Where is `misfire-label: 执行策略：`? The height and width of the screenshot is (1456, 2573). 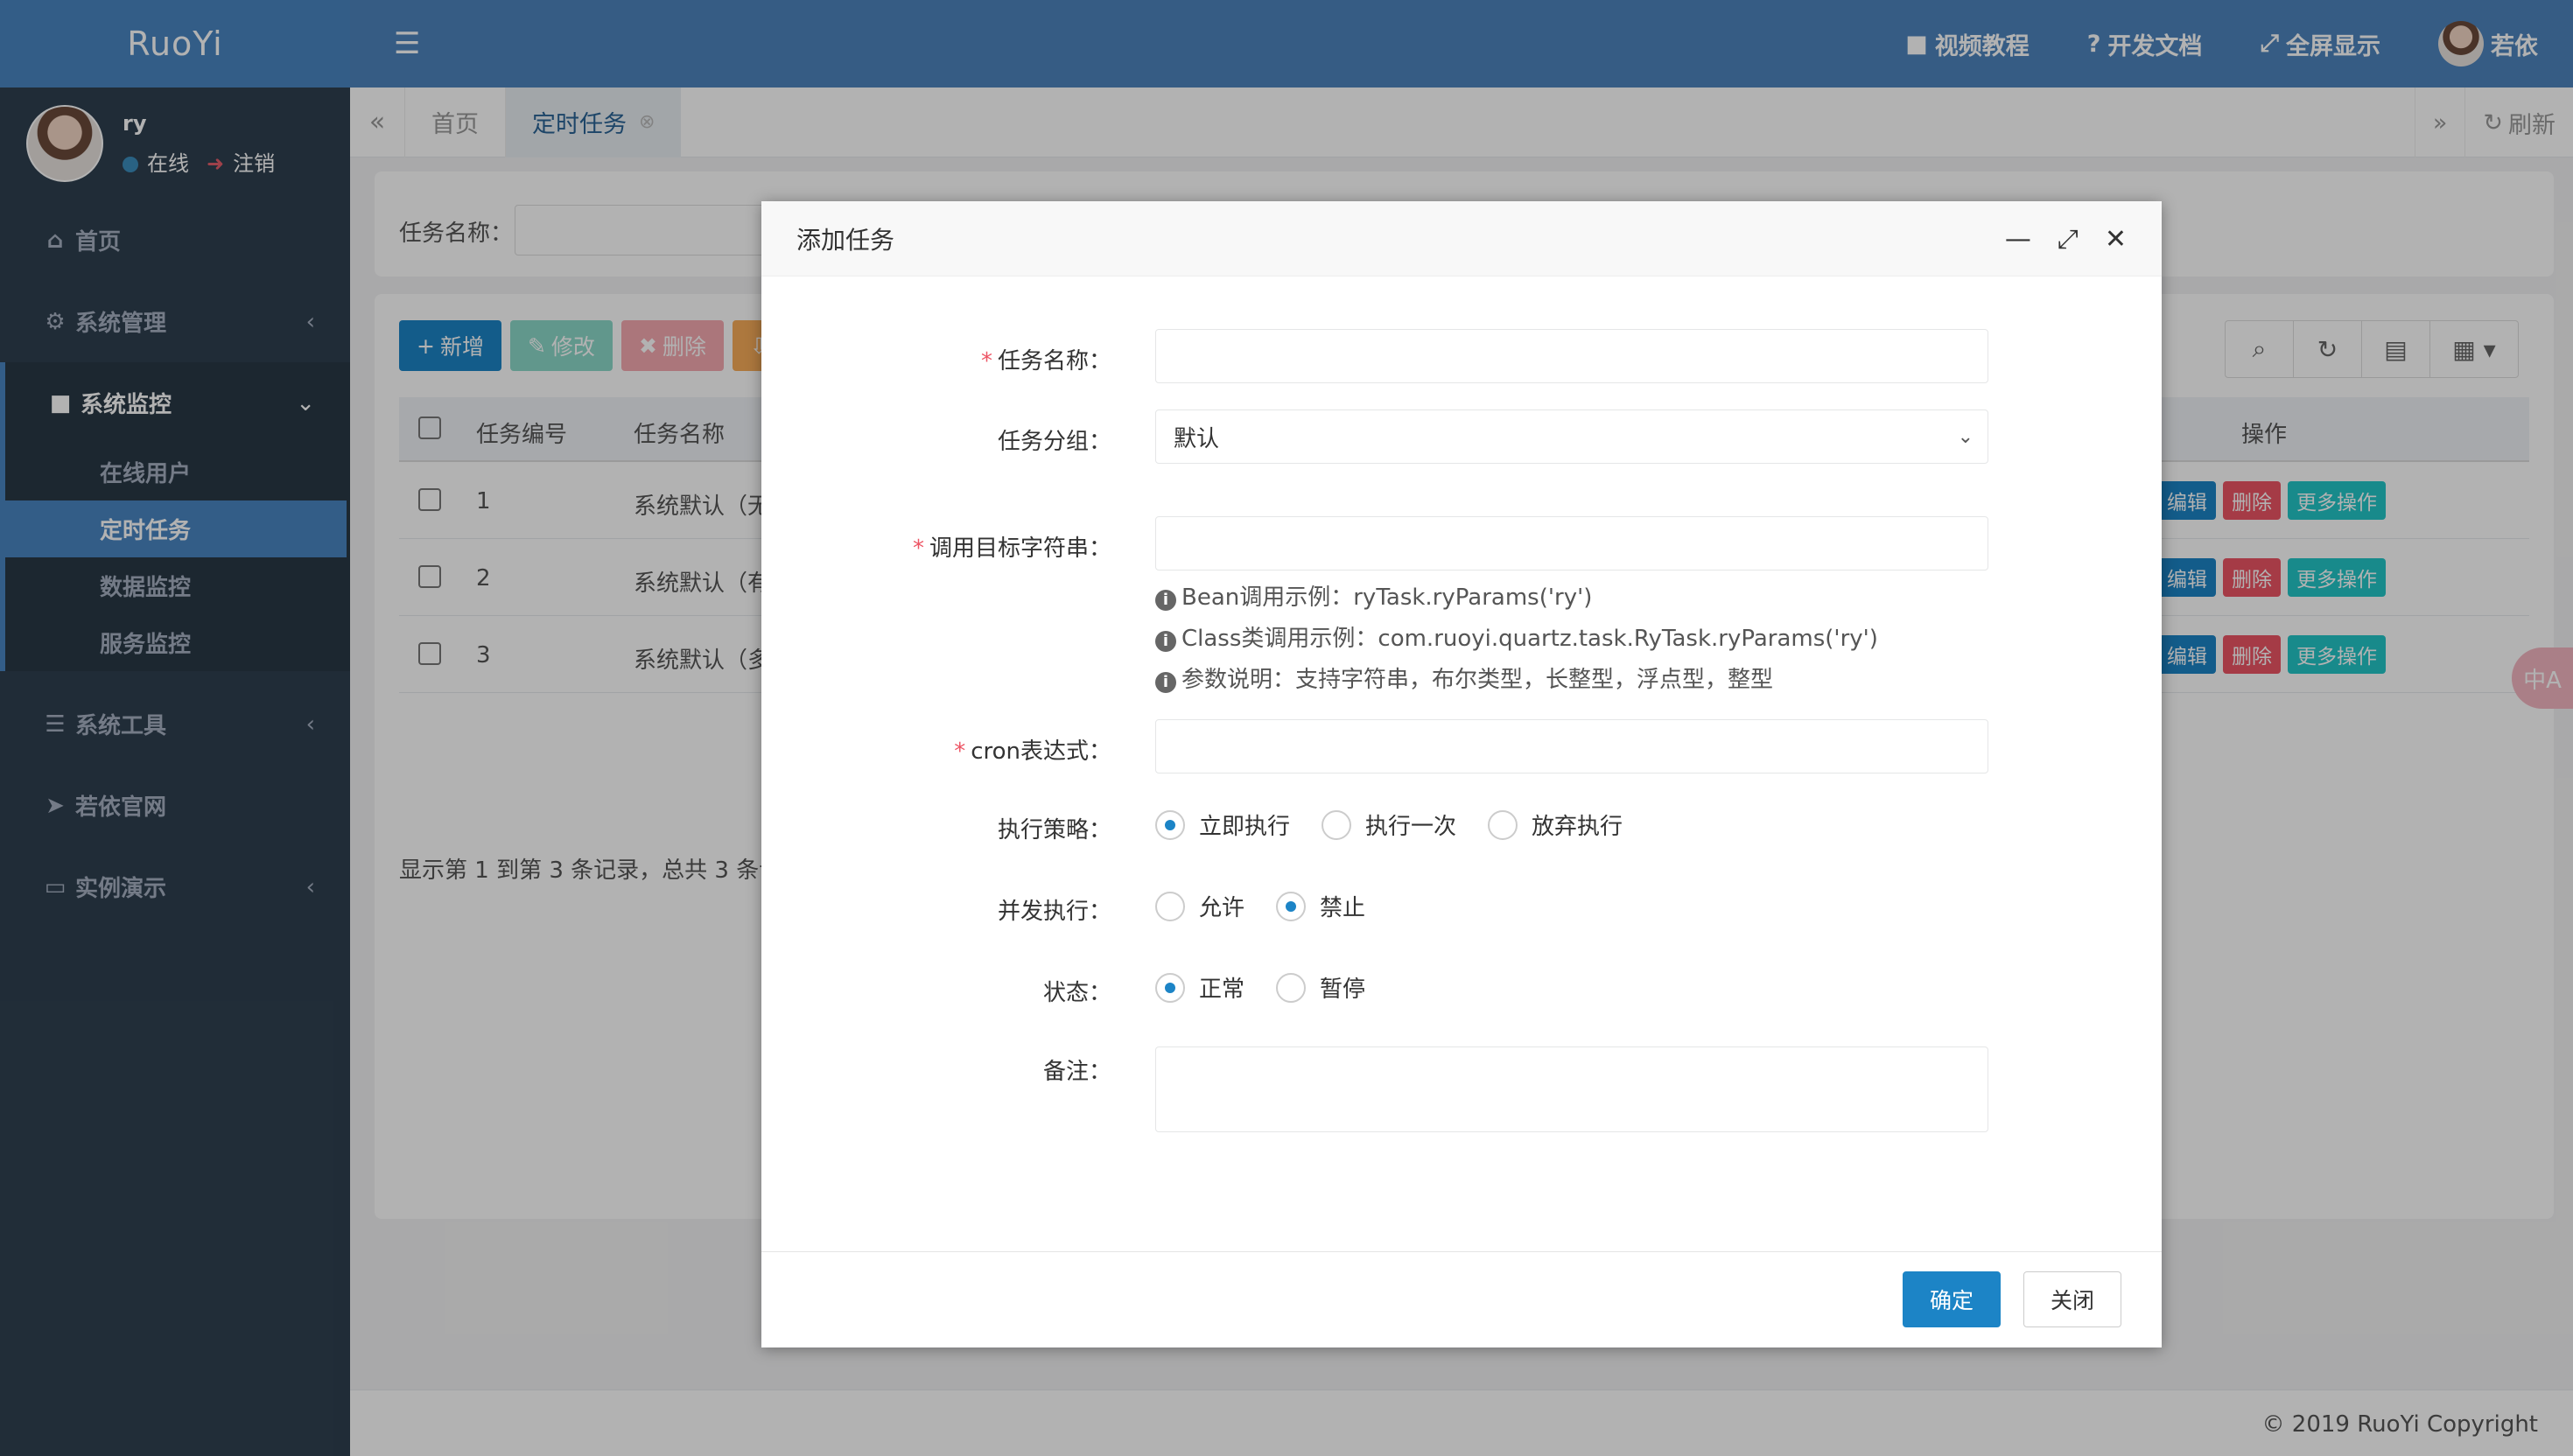
misfire-label: 执行策略： is located at coordinates (1054, 830).